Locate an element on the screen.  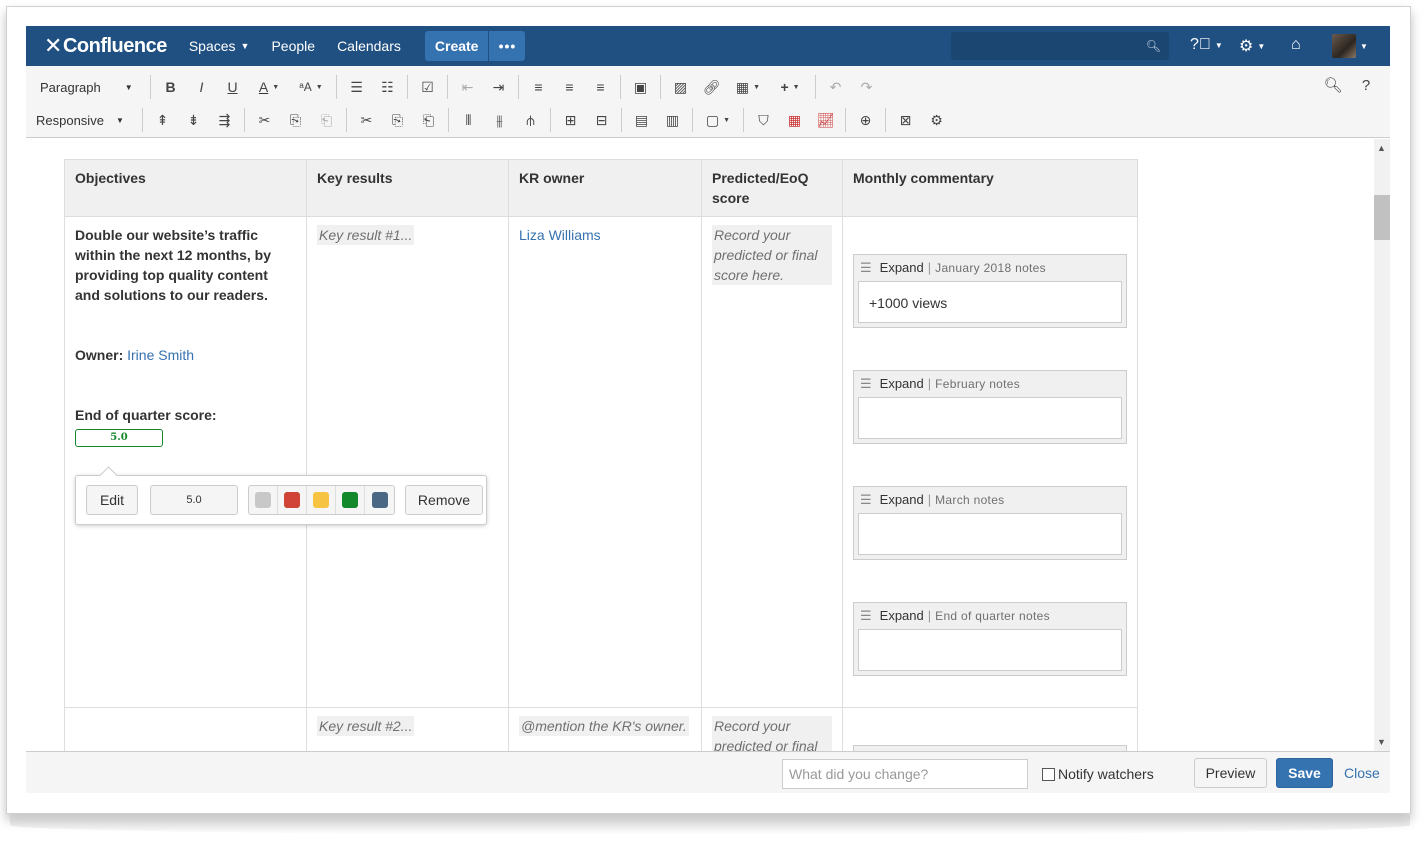
insert-column-before-button: ⫴ is located at coordinates (468, 120).